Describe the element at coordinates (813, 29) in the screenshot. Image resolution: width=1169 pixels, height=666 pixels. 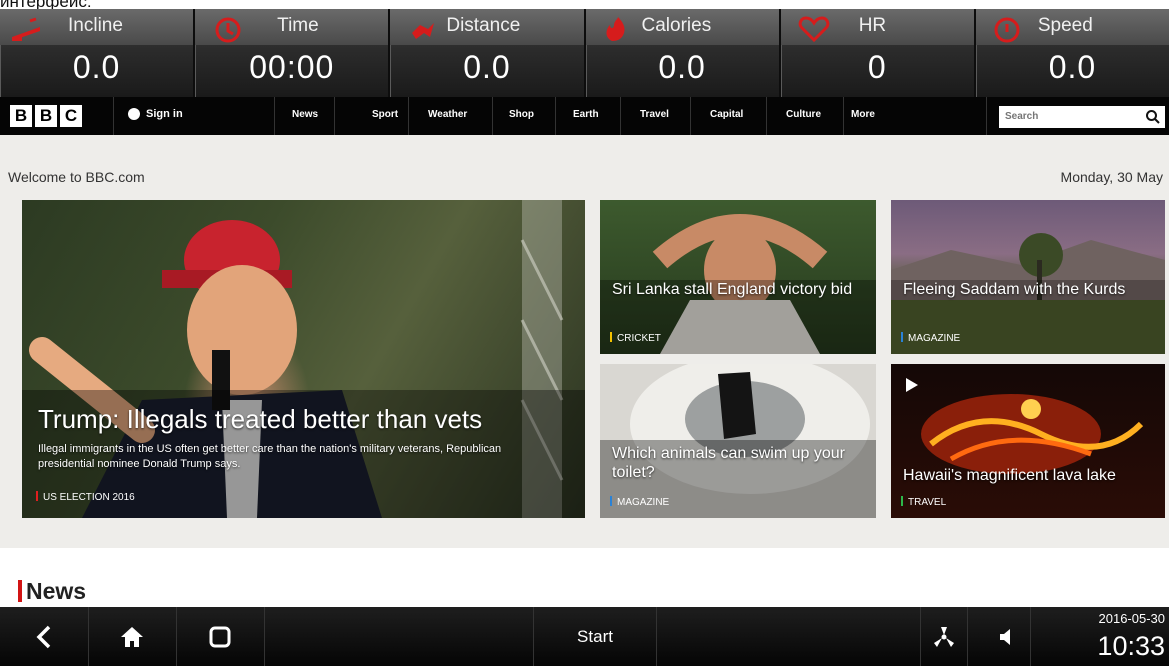
I see `heart-icon` at that location.